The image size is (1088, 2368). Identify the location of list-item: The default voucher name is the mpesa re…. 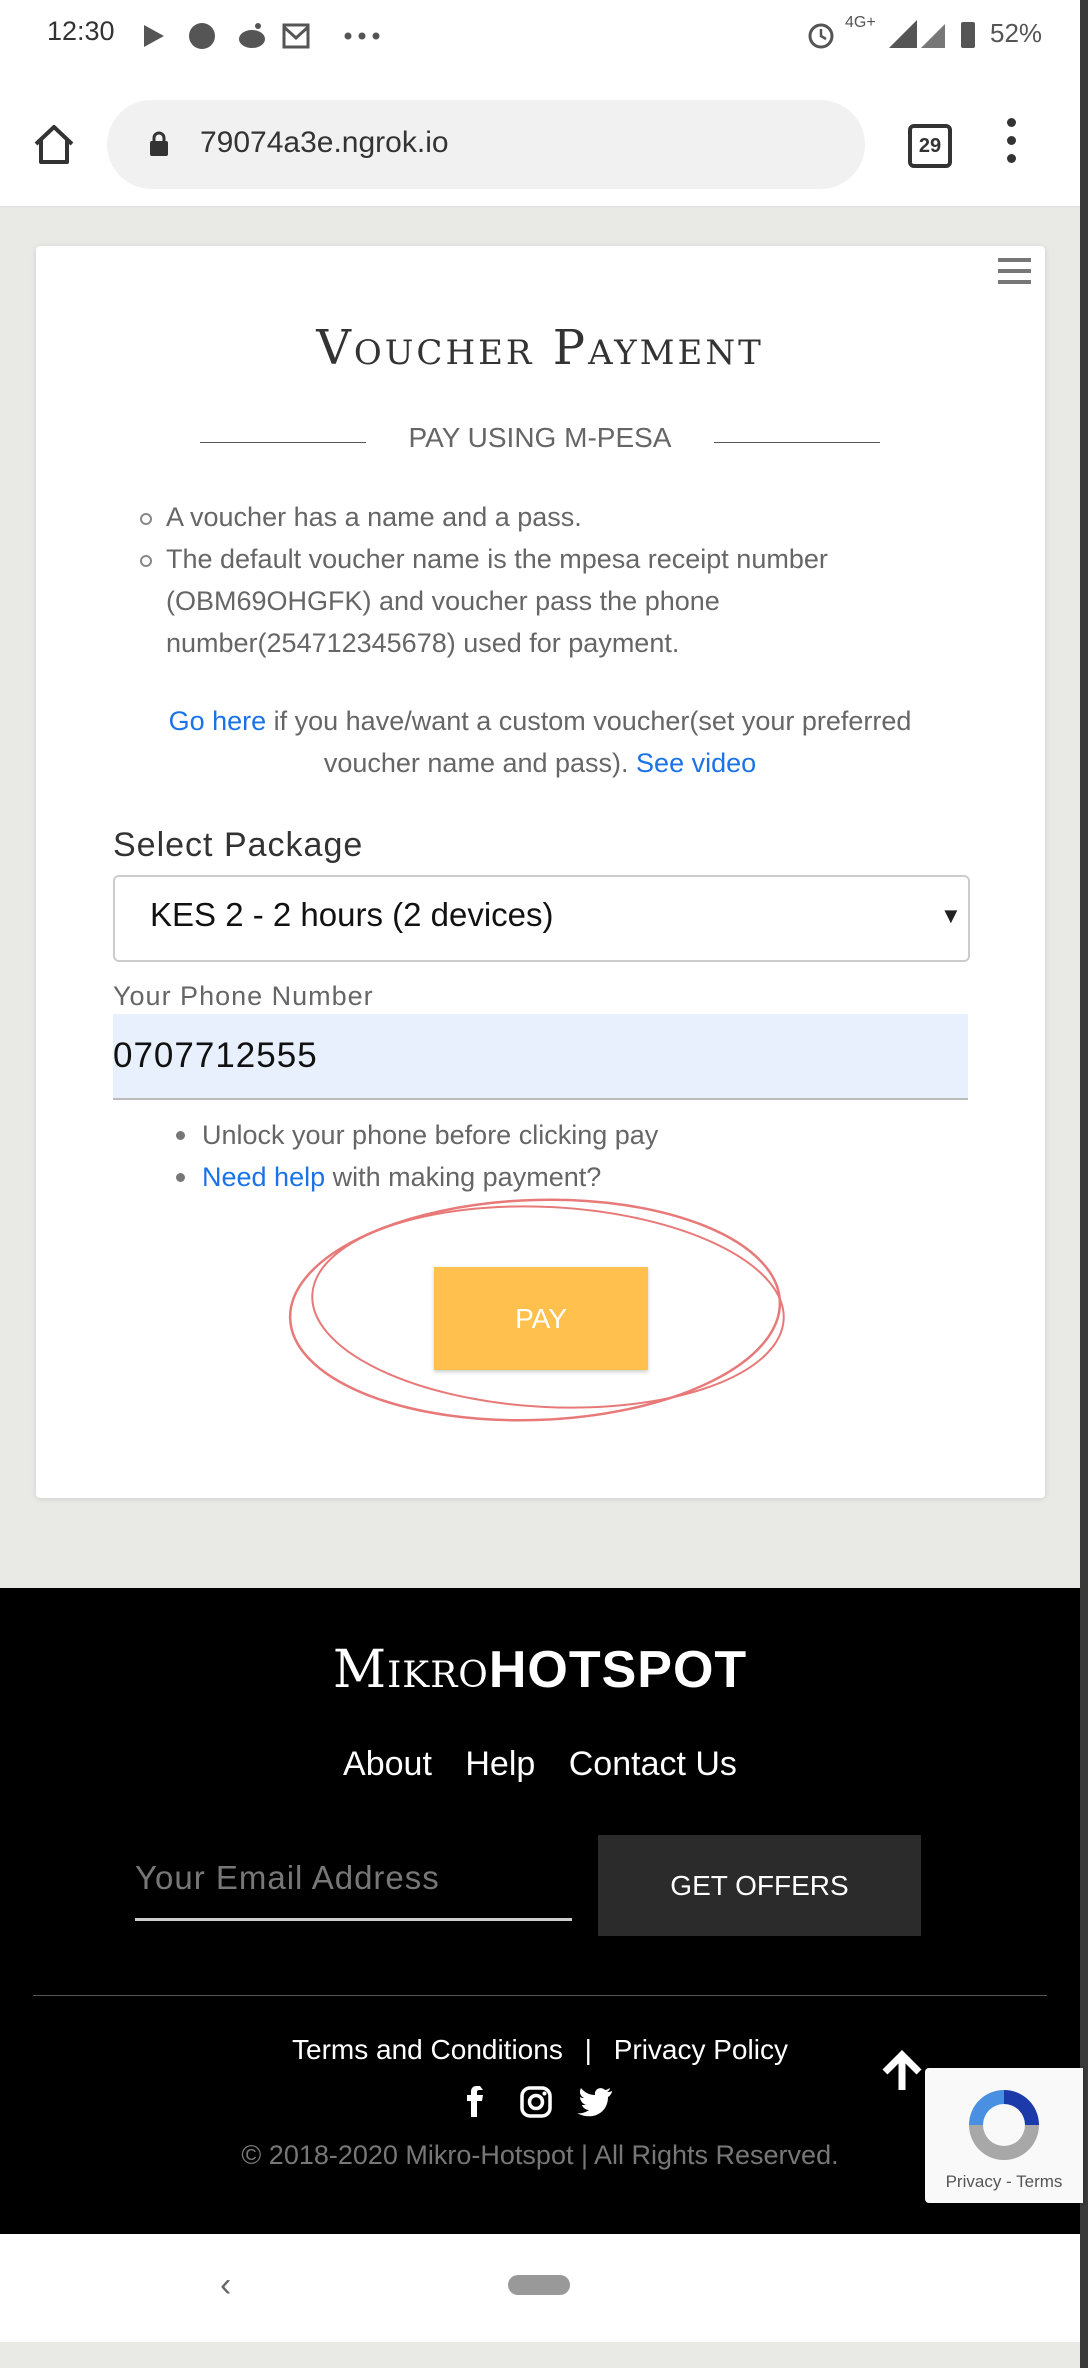
(540, 601).